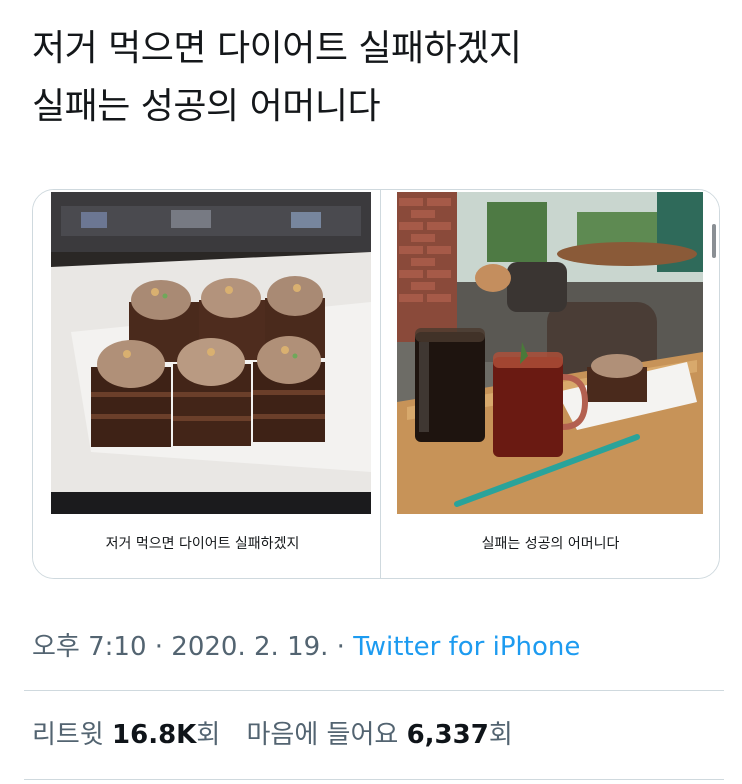  What do you see at coordinates (154, 735) in the screenshot?
I see `retweets-count: 16.8K` at bounding box center [154, 735].